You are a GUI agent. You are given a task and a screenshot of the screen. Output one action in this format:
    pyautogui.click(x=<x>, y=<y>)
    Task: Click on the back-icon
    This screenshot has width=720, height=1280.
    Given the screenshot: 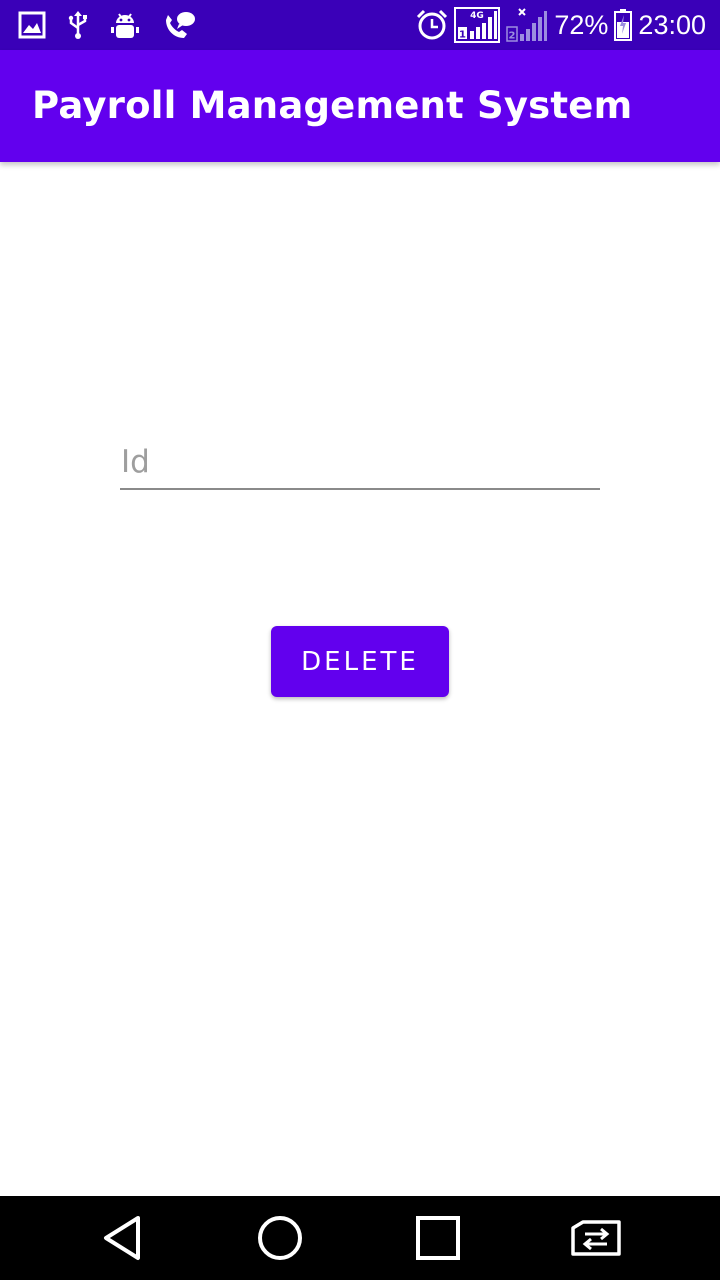 What is the action you would take?
    pyautogui.click(x=122, y=1238)
    